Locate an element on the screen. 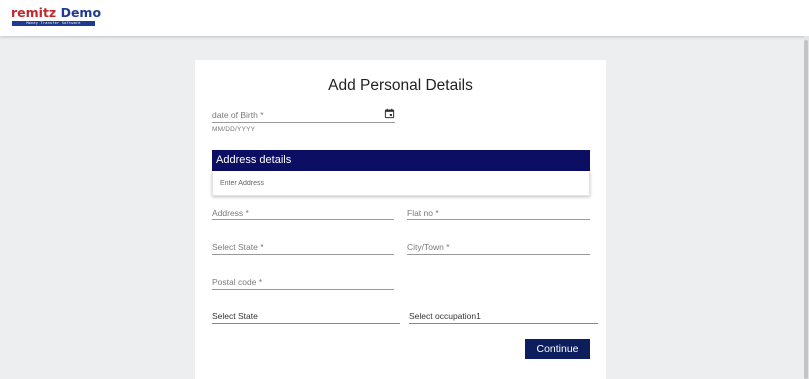  postal-code-underline is located at coordinates (303, 289).